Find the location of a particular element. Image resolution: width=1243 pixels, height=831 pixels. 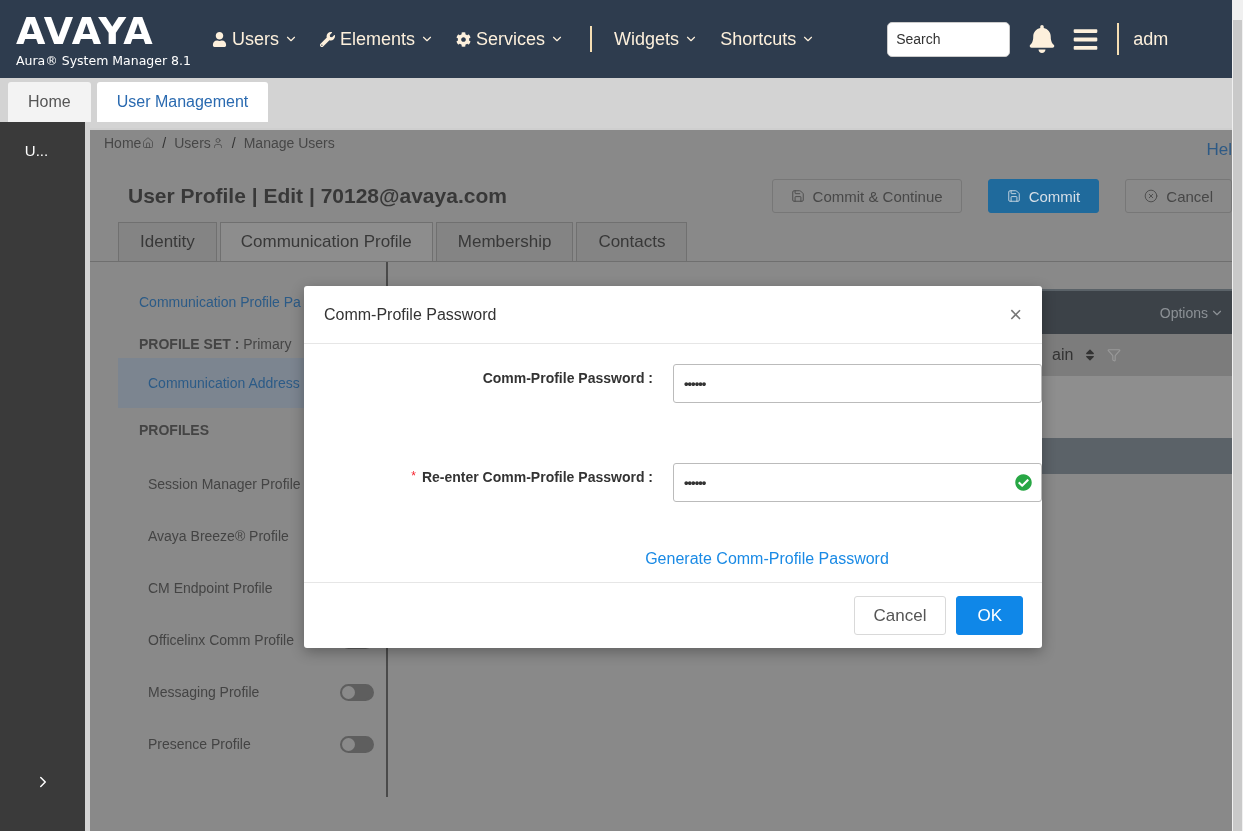

dialog-button: OK is located at coordinates (989, 615).